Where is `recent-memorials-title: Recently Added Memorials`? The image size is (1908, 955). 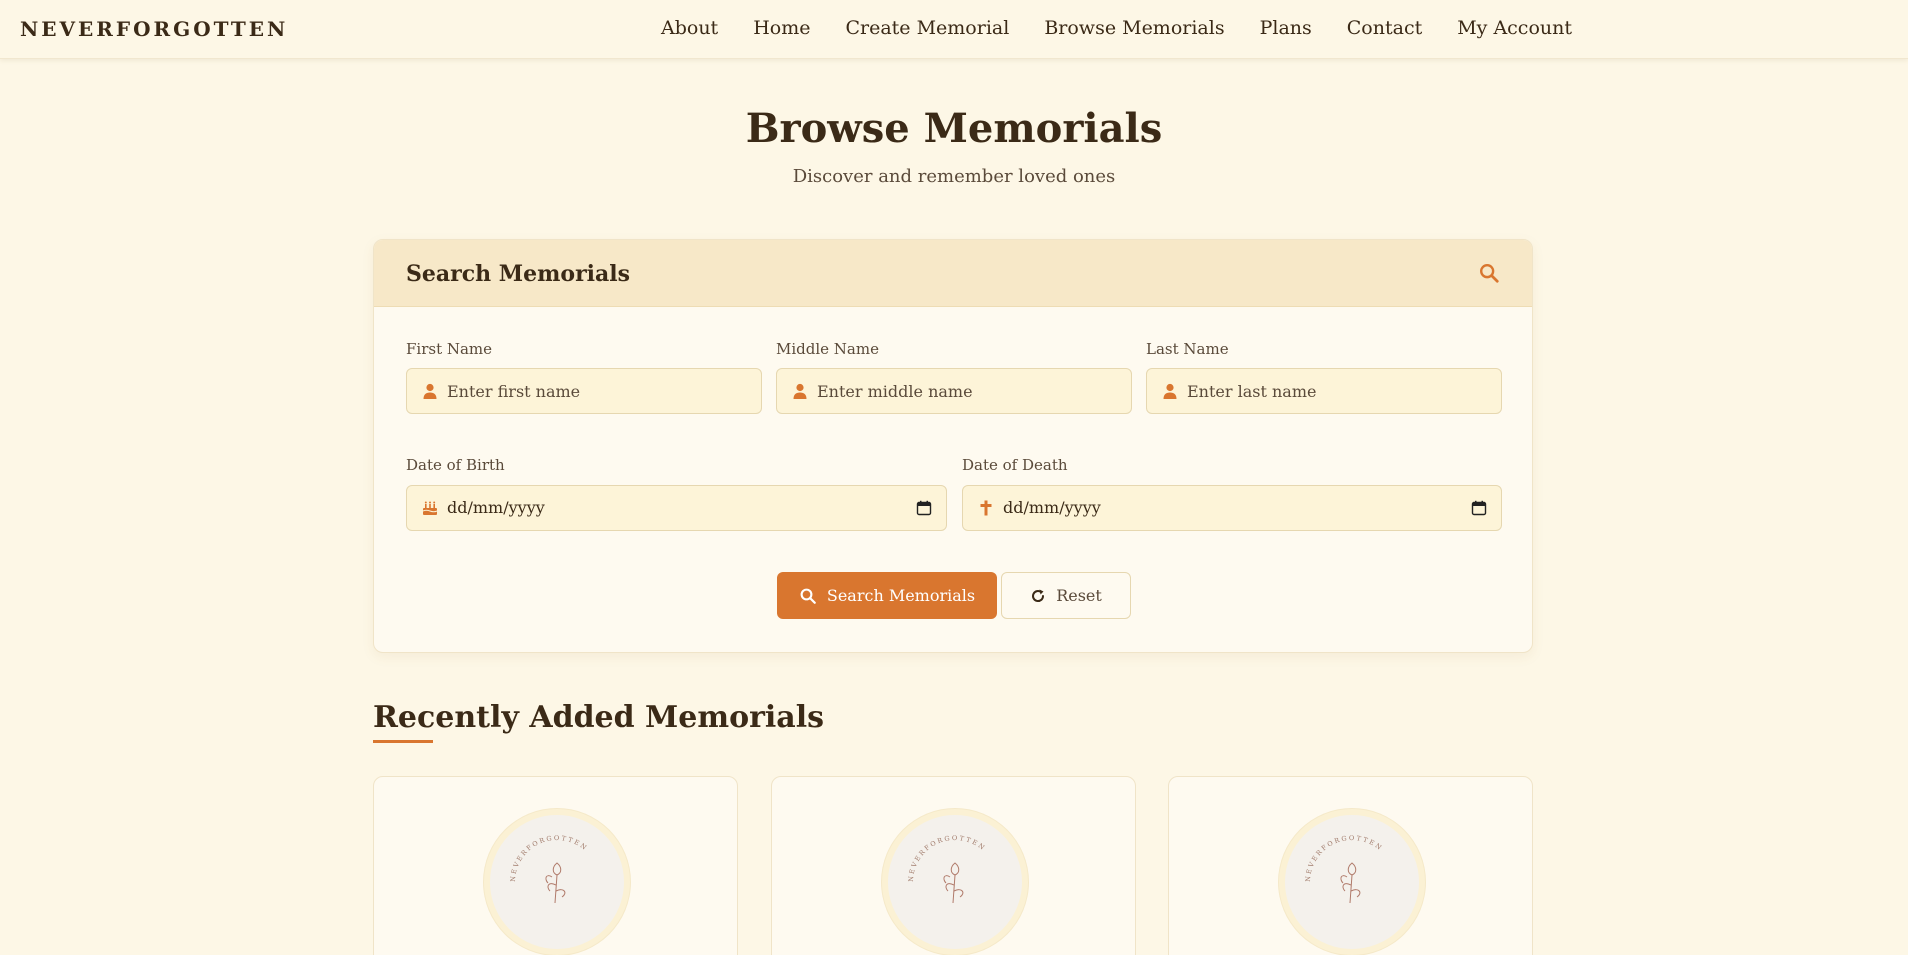
recent-memorials-title: Recently Added Memorials is located at coordinates (599, 717).